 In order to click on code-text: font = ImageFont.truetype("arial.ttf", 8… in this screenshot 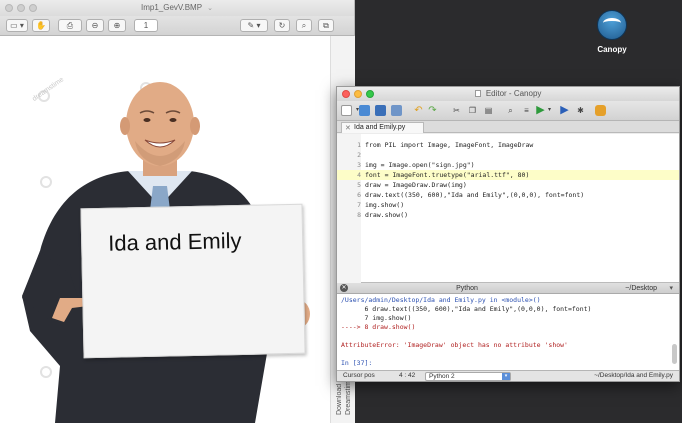, I will do `click(447, 175)`.